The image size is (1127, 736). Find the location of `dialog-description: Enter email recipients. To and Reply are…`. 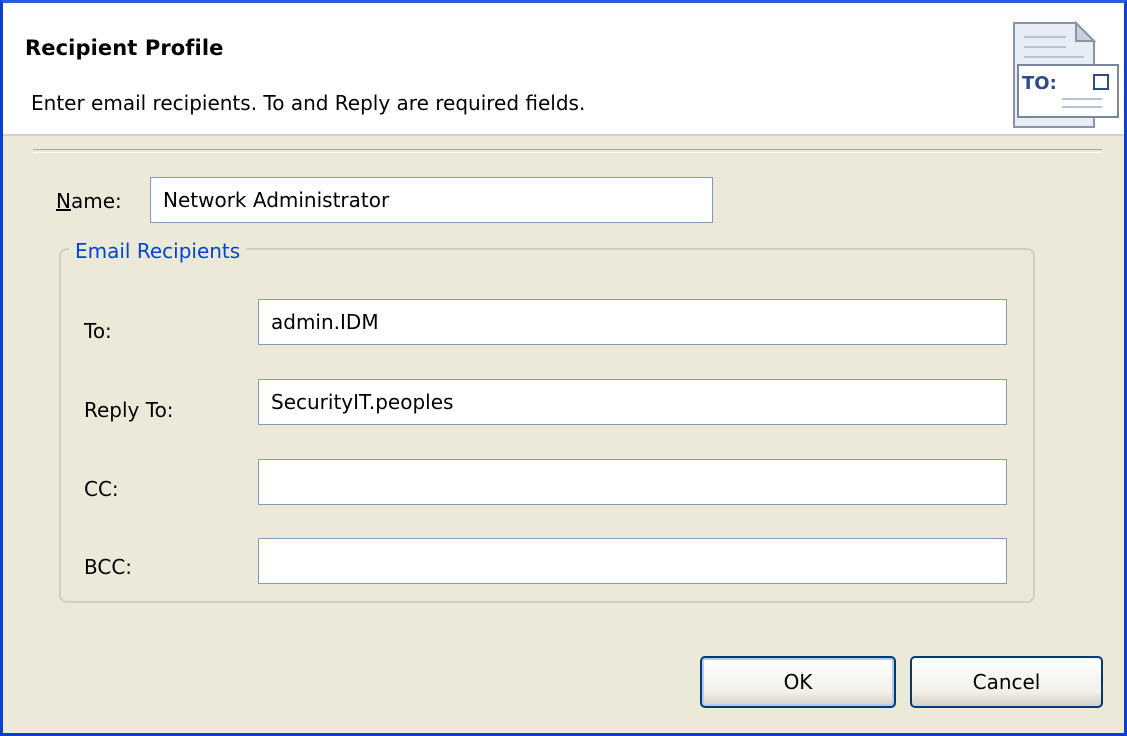

dialog-description: Enter email recipients. To and Reply are… is located at coordinates (308, 103).